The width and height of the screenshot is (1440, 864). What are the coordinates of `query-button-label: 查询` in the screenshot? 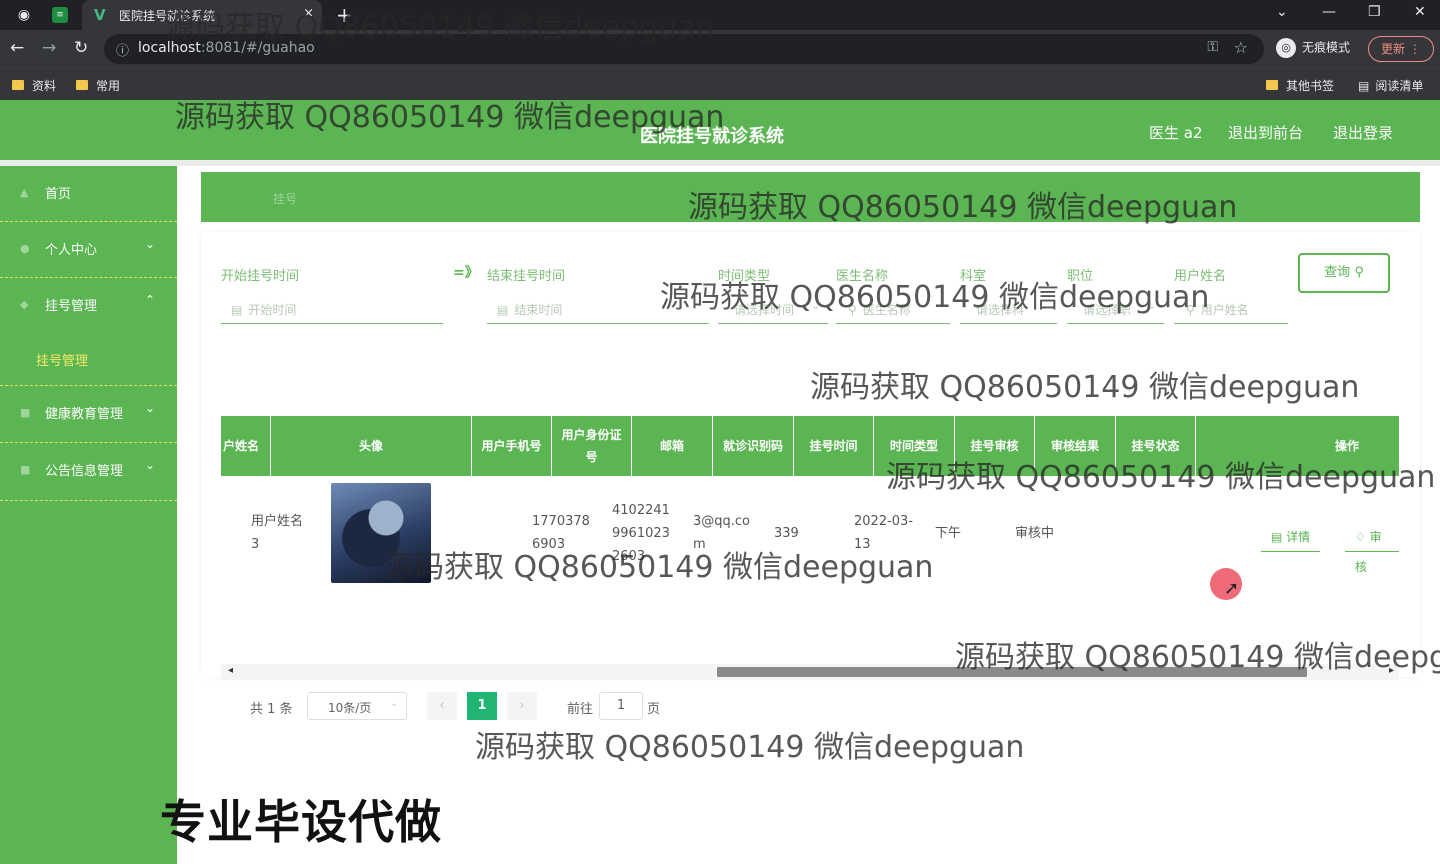 It's located at (1337, 272).